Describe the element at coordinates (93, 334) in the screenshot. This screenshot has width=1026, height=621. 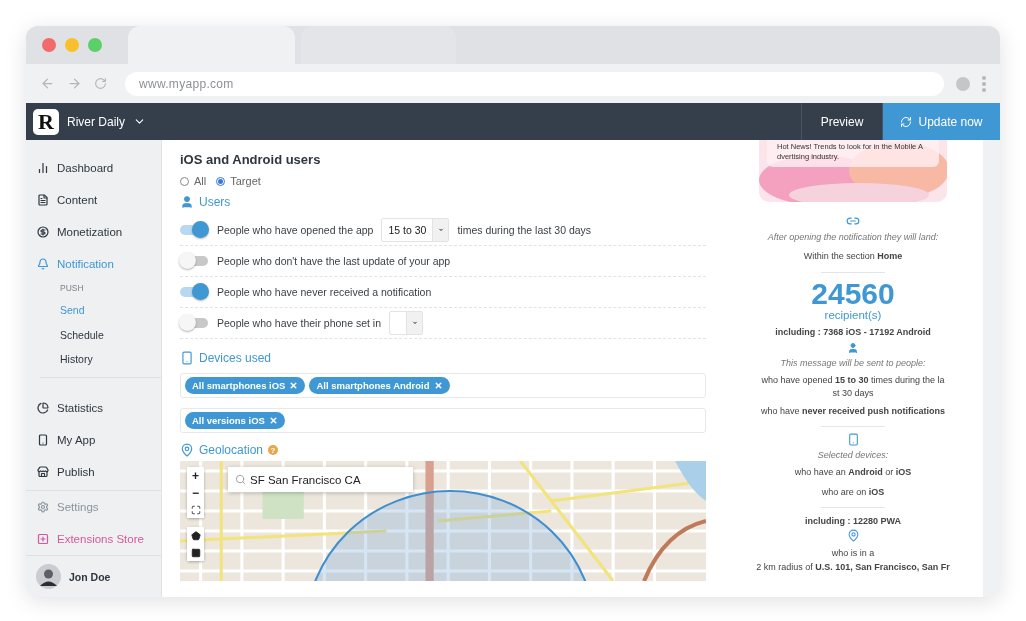
I see `sidebar-subitem: Schedule` at that location.